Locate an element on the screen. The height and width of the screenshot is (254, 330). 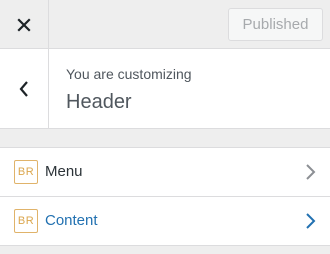
close-icon is located at coordinates (24, 24).